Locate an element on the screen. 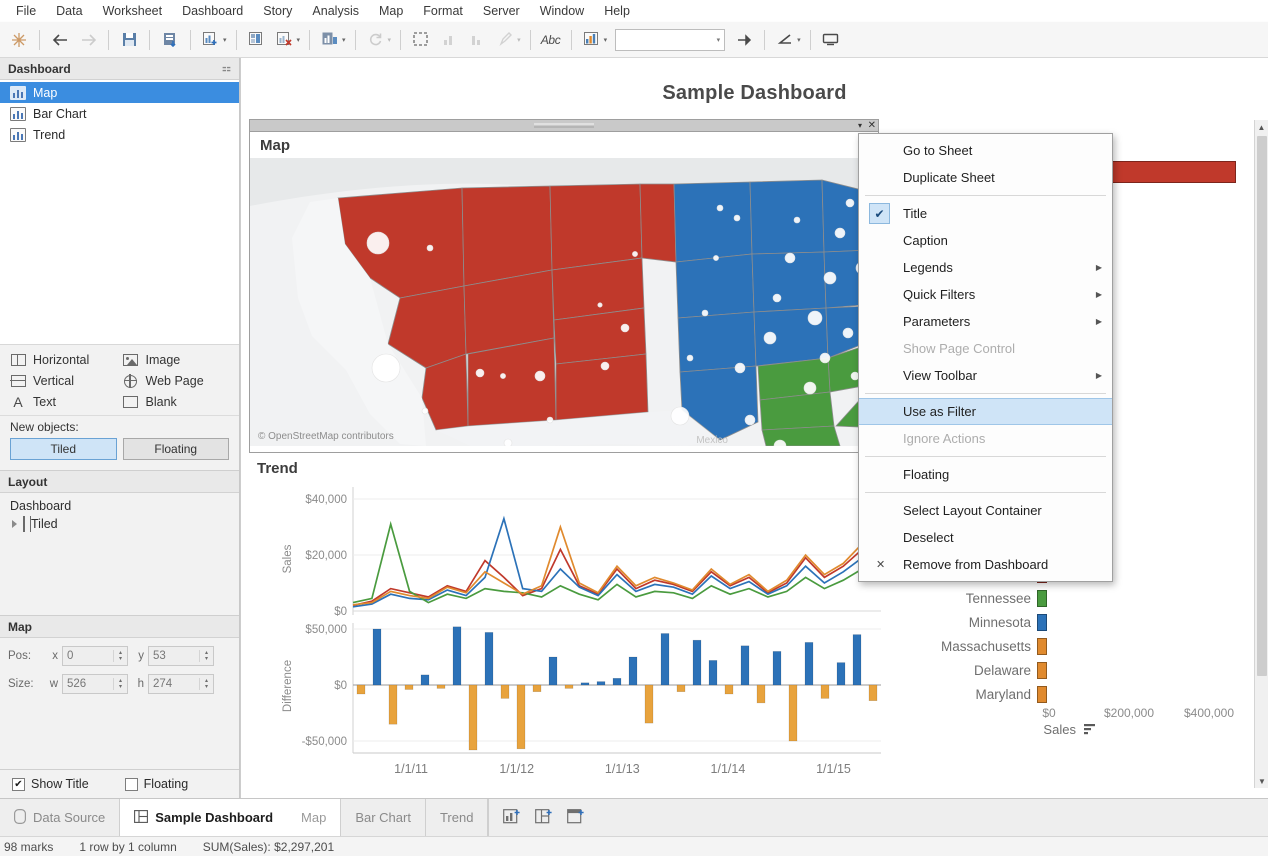  scroll-down-arrow-icon: ▼ is located at coordinates (1261, 781).